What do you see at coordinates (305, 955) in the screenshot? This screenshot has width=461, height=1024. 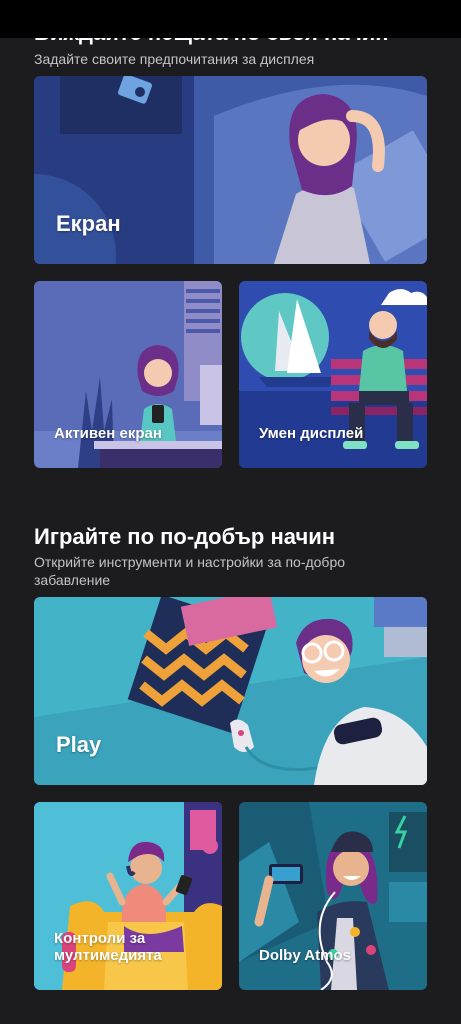 I see `dolby-atmos-card-label: Dolby Atmos` at bounding box center [305, 955].